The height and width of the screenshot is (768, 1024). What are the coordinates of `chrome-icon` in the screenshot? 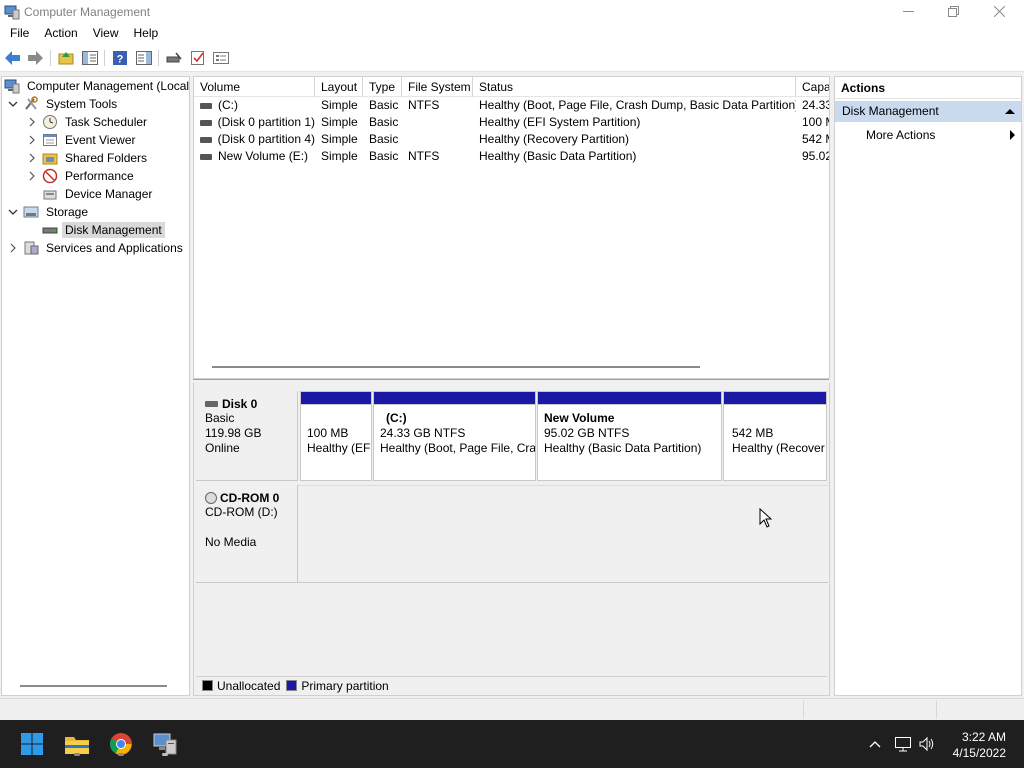 It's located at (121, 744).